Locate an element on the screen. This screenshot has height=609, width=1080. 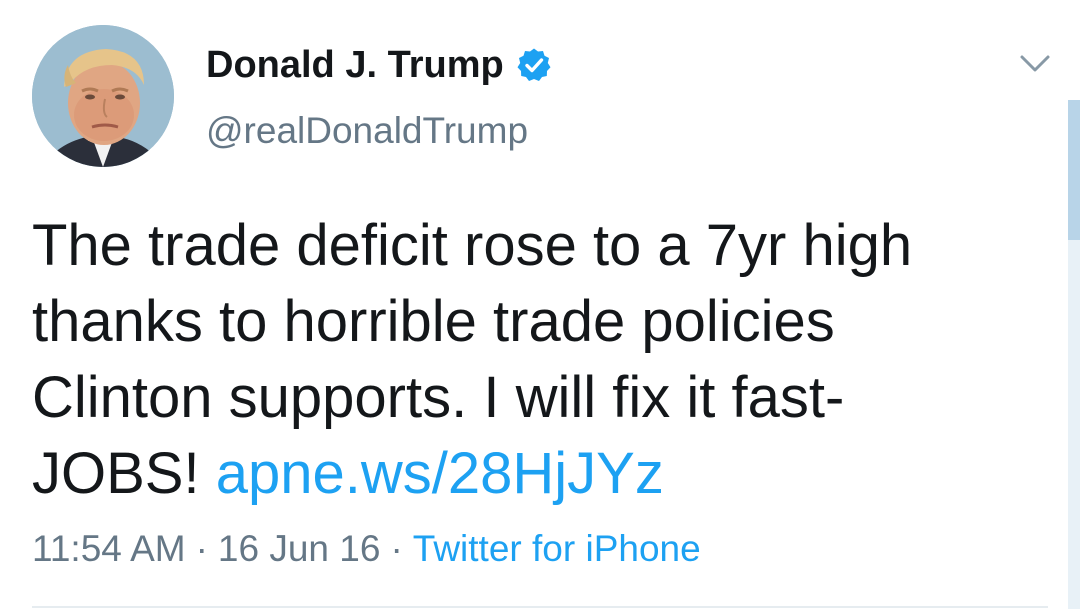
avatar is located at coordinates (103, 96).